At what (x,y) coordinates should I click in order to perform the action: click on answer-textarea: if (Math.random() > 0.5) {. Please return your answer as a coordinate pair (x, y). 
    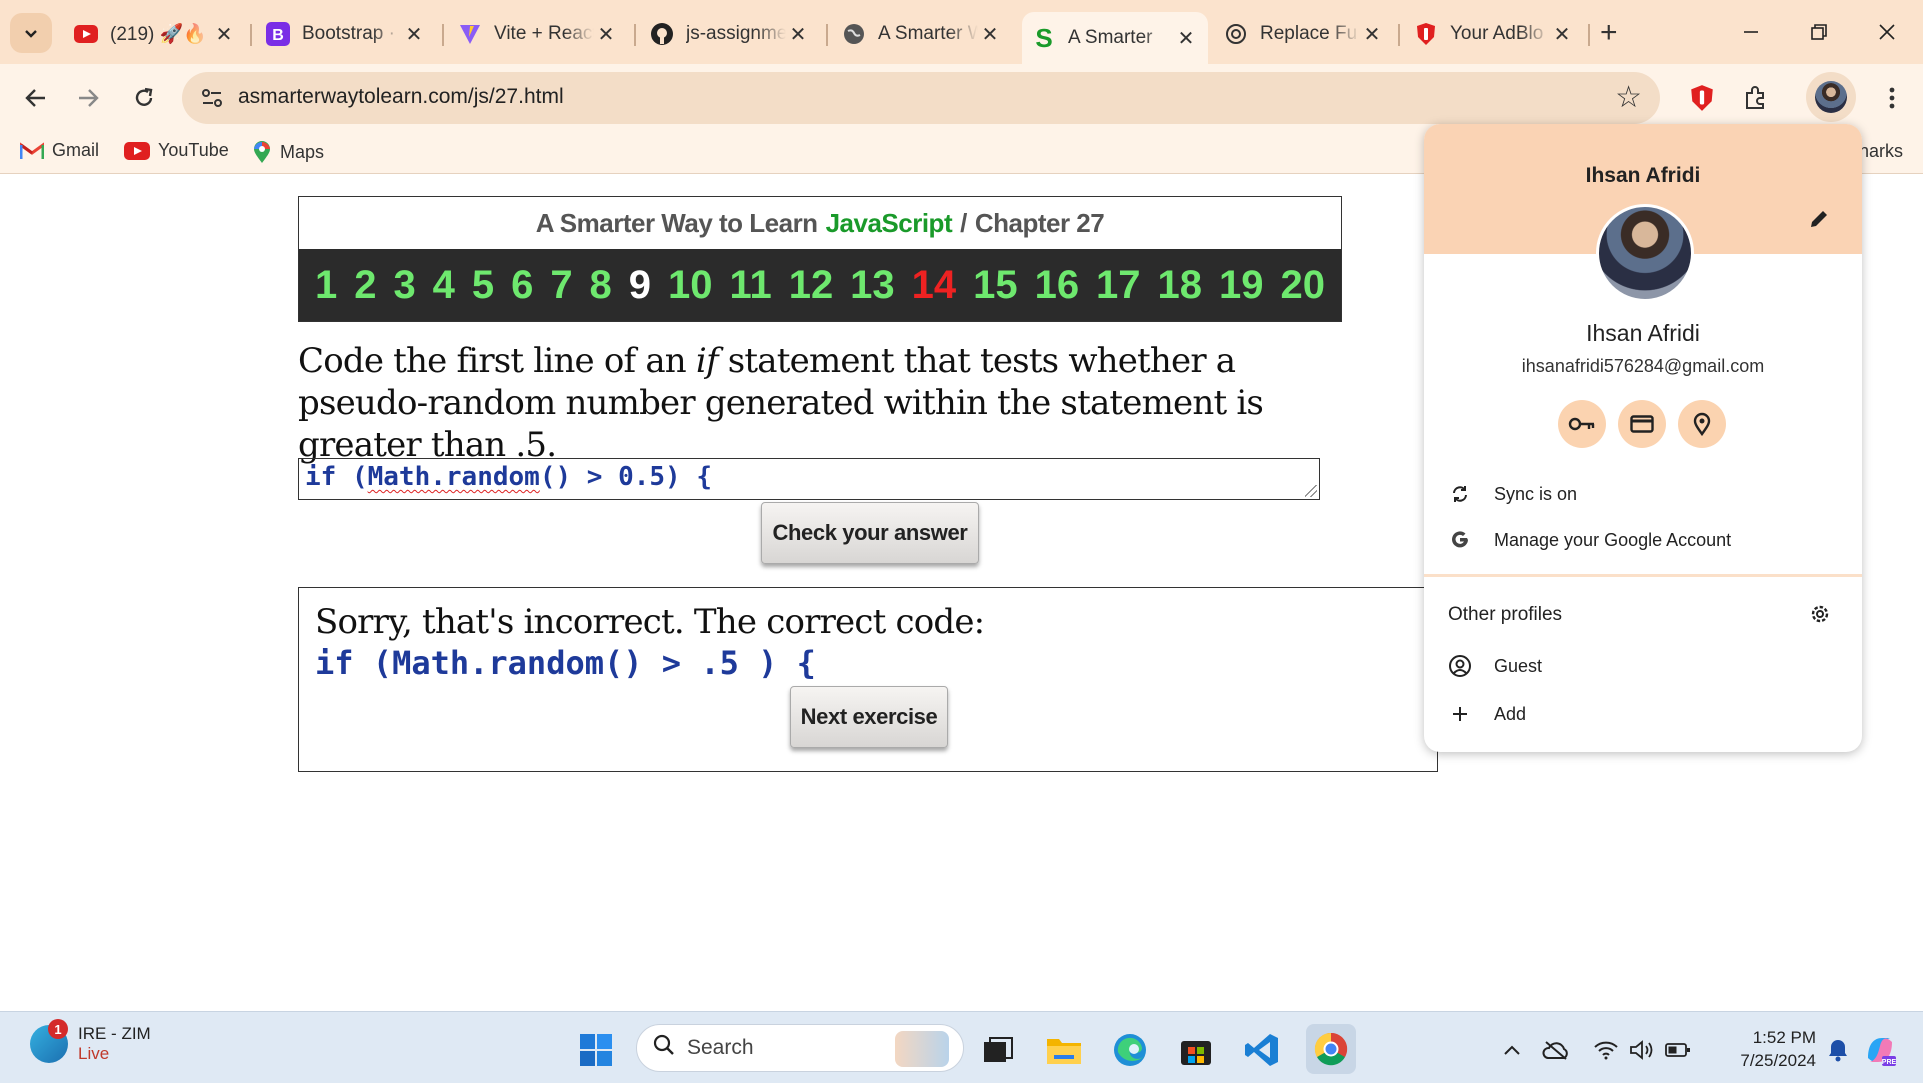
    Looking at the image, I should click on (809, 479).